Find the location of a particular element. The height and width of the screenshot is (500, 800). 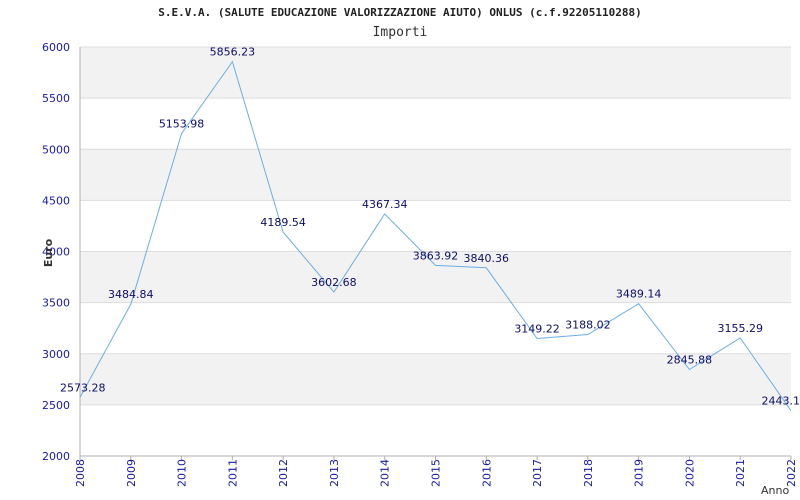

y-tick-label: 2000 is located at coordinates (56, 456).